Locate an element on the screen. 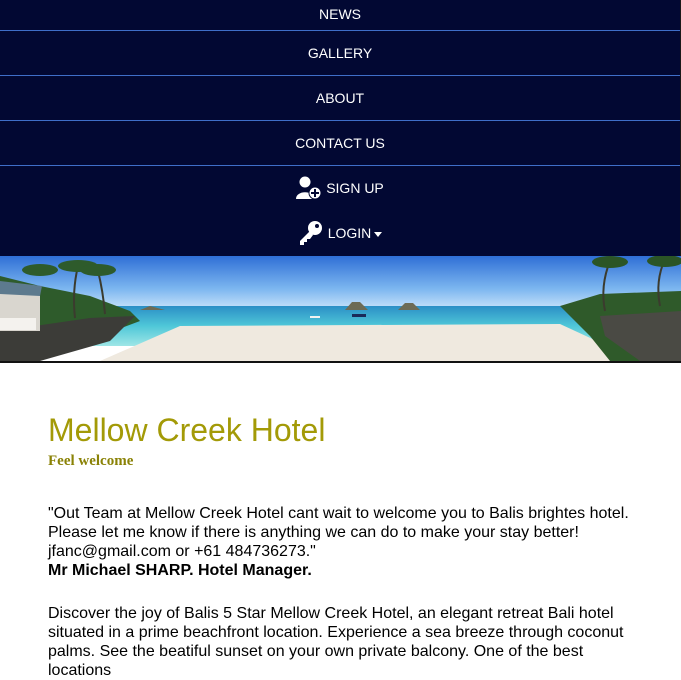 This screenshot has height=680, width=681. add-user-icon is located at coordinates (309, 188).